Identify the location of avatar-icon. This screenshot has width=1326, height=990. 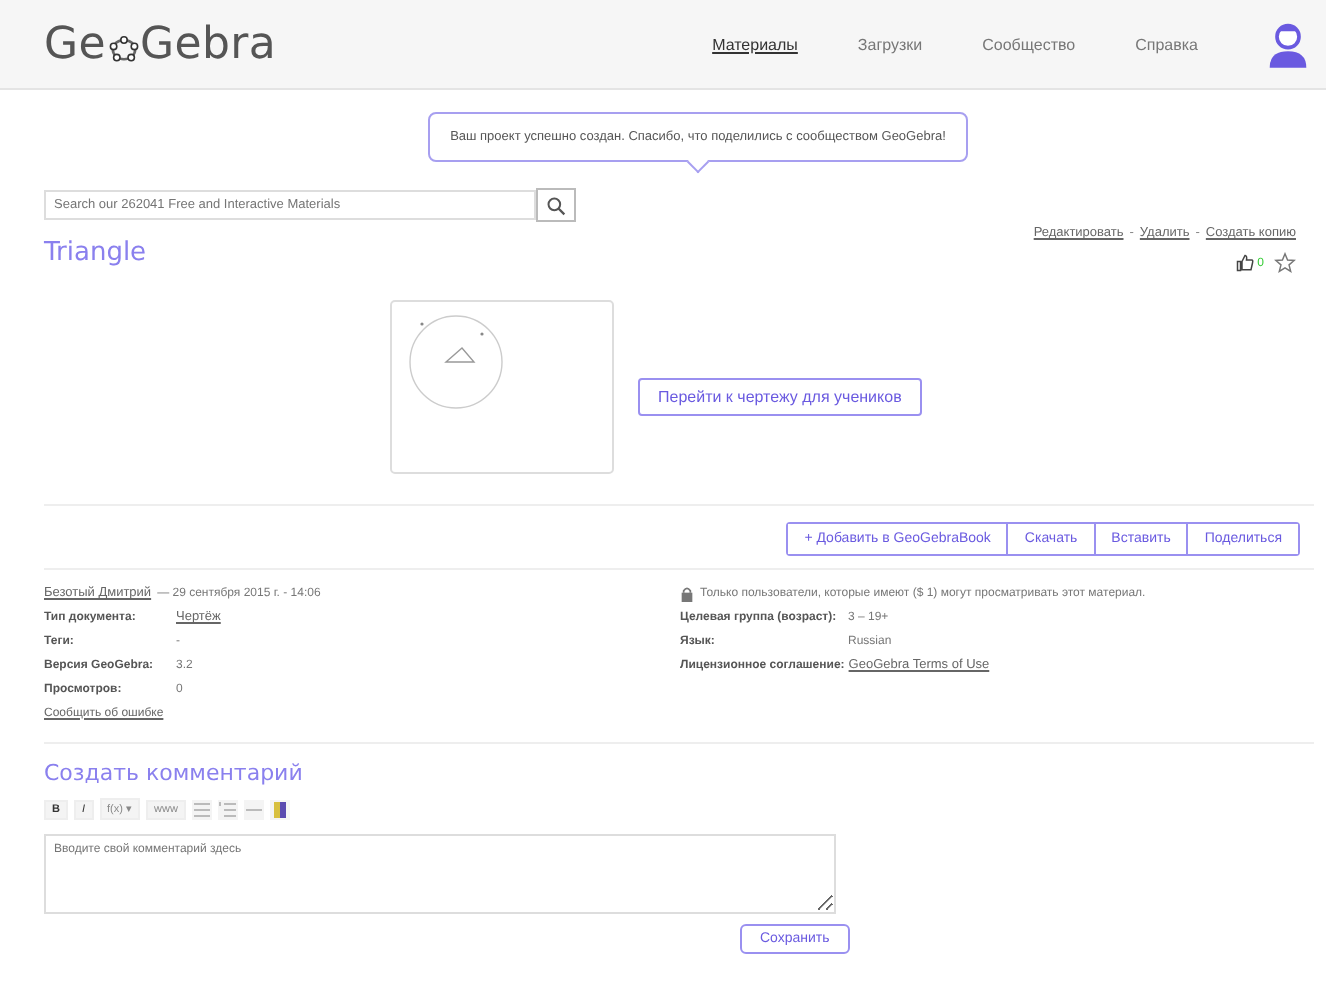
(1288, 44).